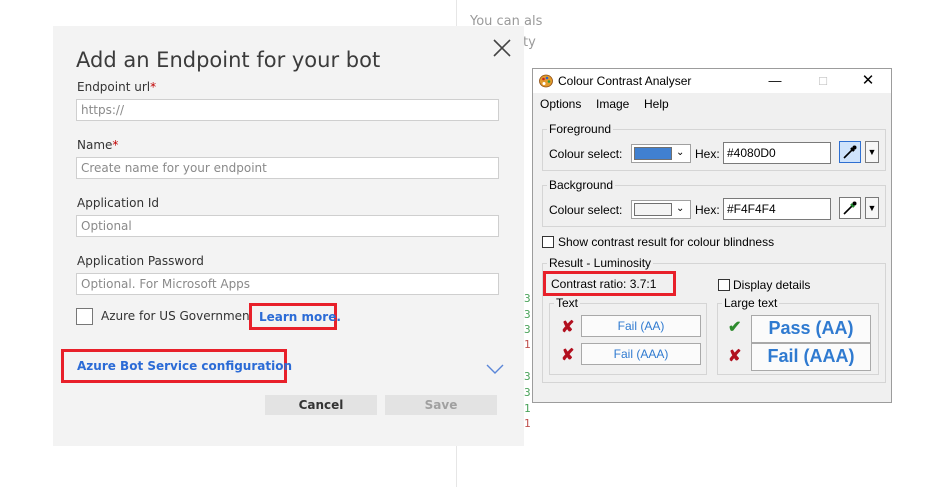 The height and width of the screenshot is (487, 943). I want to click on azure-bot-config-link: Azure Bot Service configuration, so click(184, 366).